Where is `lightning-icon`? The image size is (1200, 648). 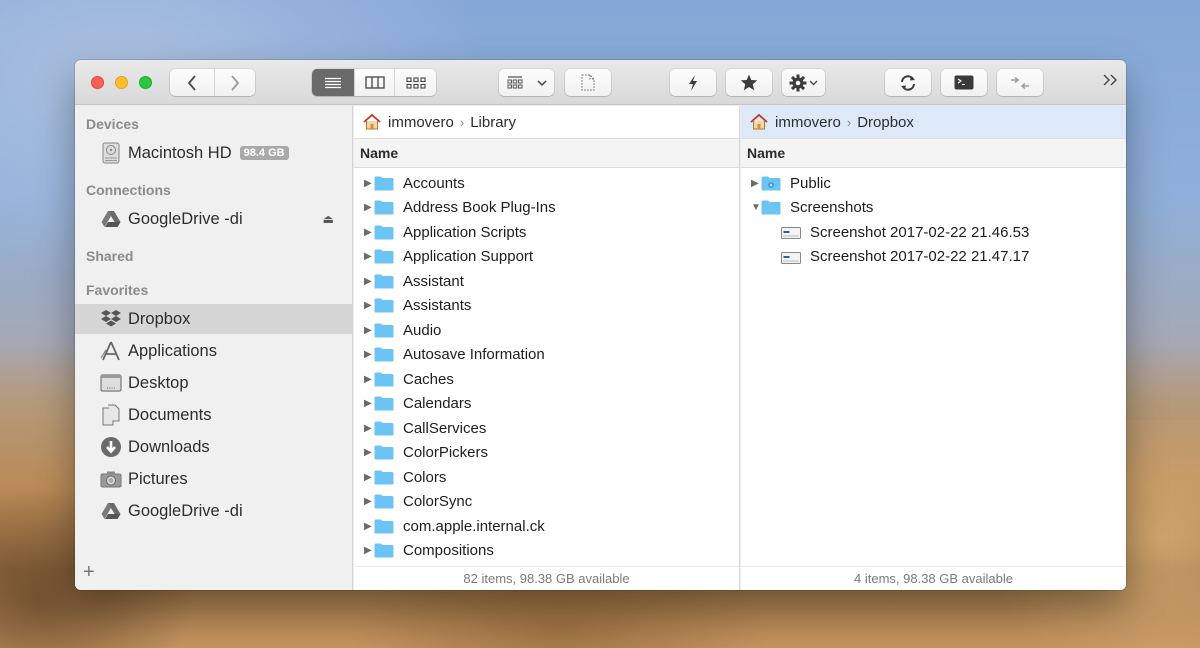 lightning-icon is located at coordinates (693, 82).